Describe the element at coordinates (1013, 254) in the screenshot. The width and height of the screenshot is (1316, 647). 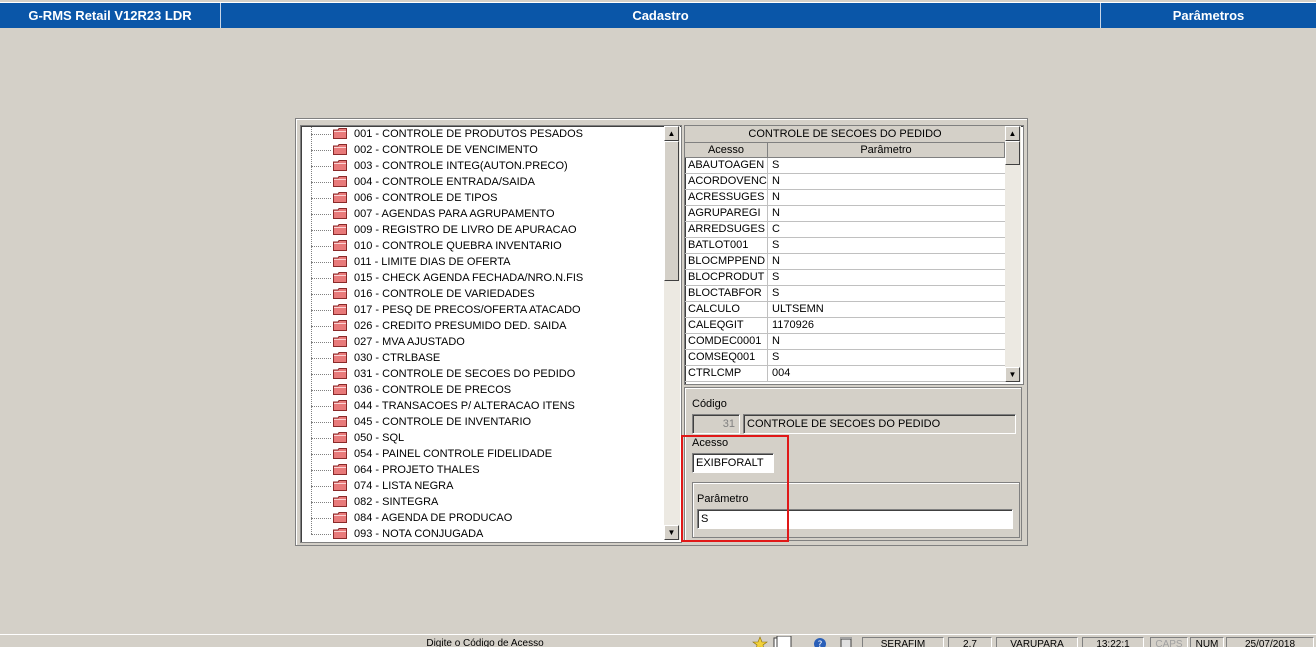
I see `grid-scrollbar: ▲ ▼` at that location.